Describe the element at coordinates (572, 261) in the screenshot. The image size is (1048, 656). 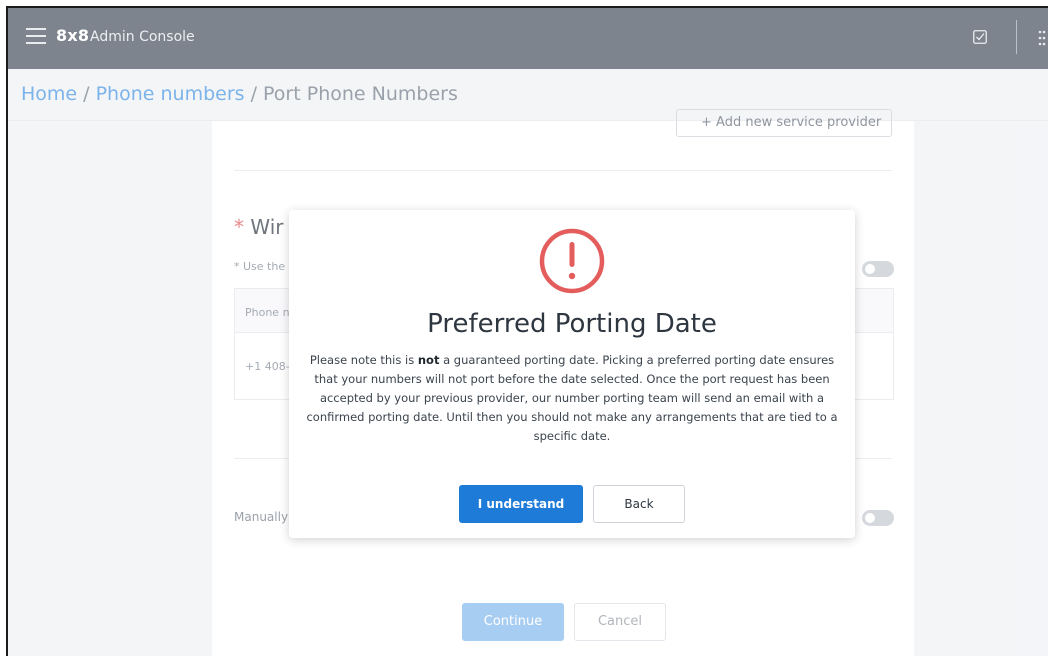
I see `alert-circle-icon` at that location.